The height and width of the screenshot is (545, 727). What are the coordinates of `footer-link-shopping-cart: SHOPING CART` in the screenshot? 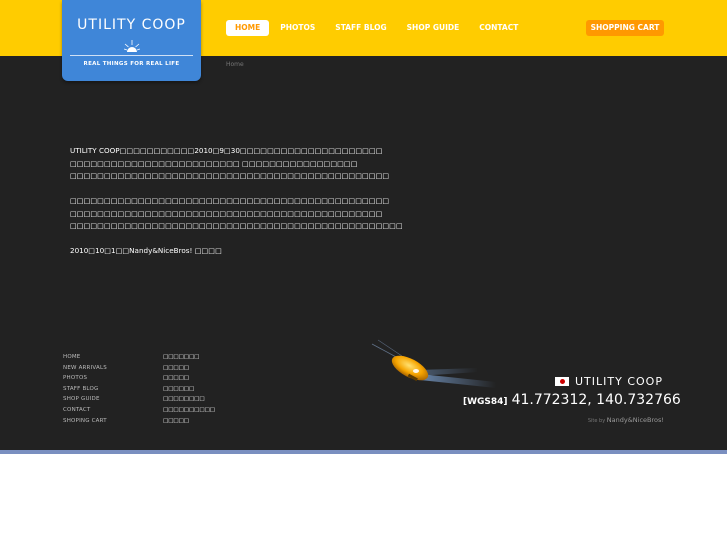 It's located at (103, 421).